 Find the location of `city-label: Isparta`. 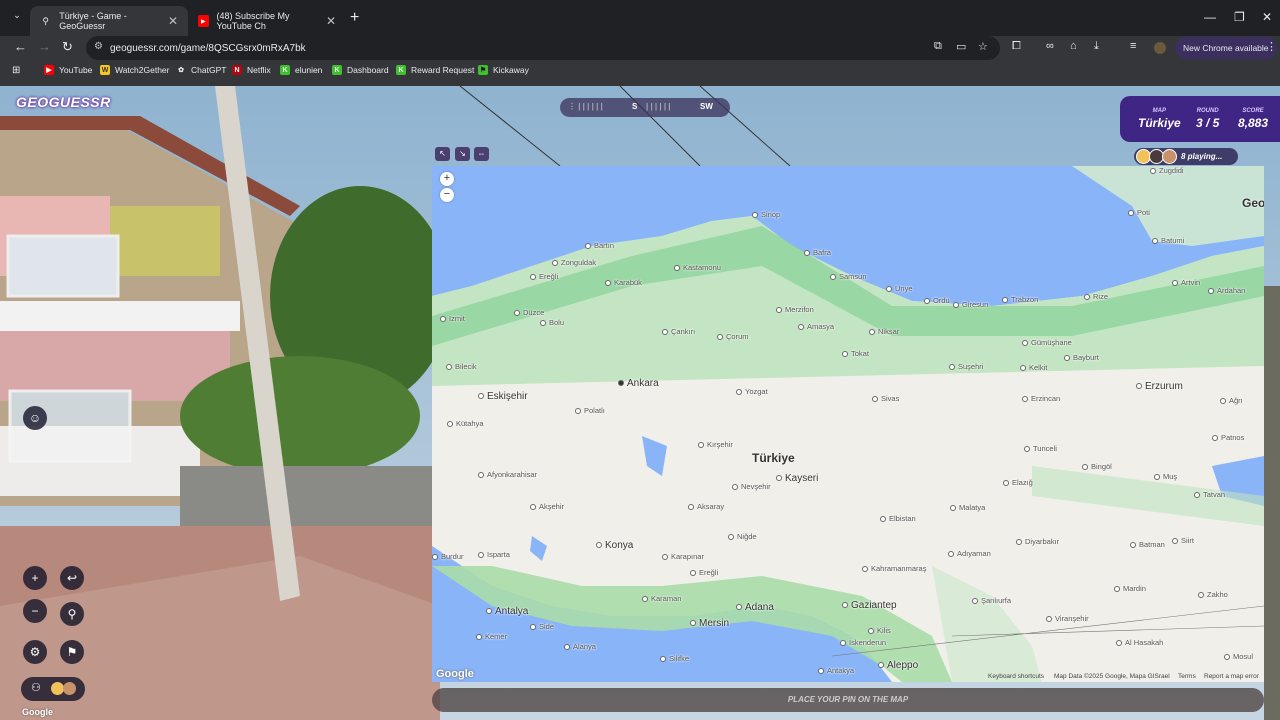

city-label: Isparta is located at coordinates (494, 554).